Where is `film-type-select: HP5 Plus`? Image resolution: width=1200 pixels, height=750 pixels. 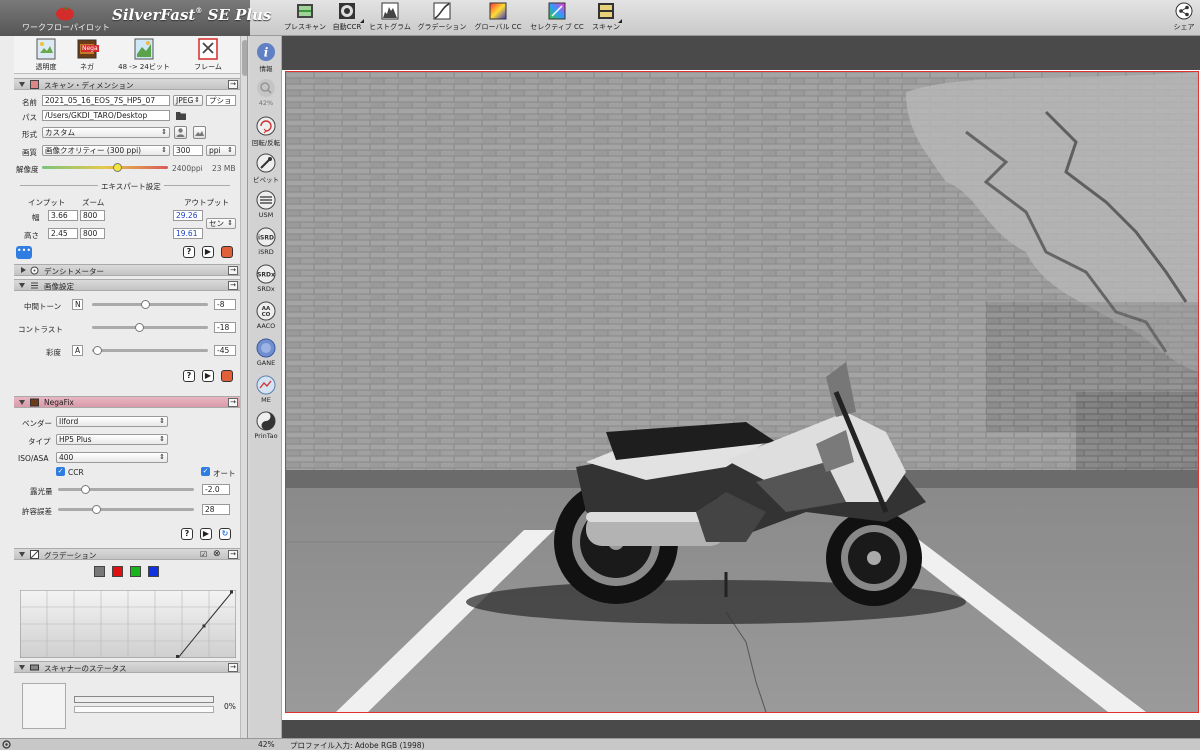
film-type-select: HP5 Plus is located at coordinates (112, 439).